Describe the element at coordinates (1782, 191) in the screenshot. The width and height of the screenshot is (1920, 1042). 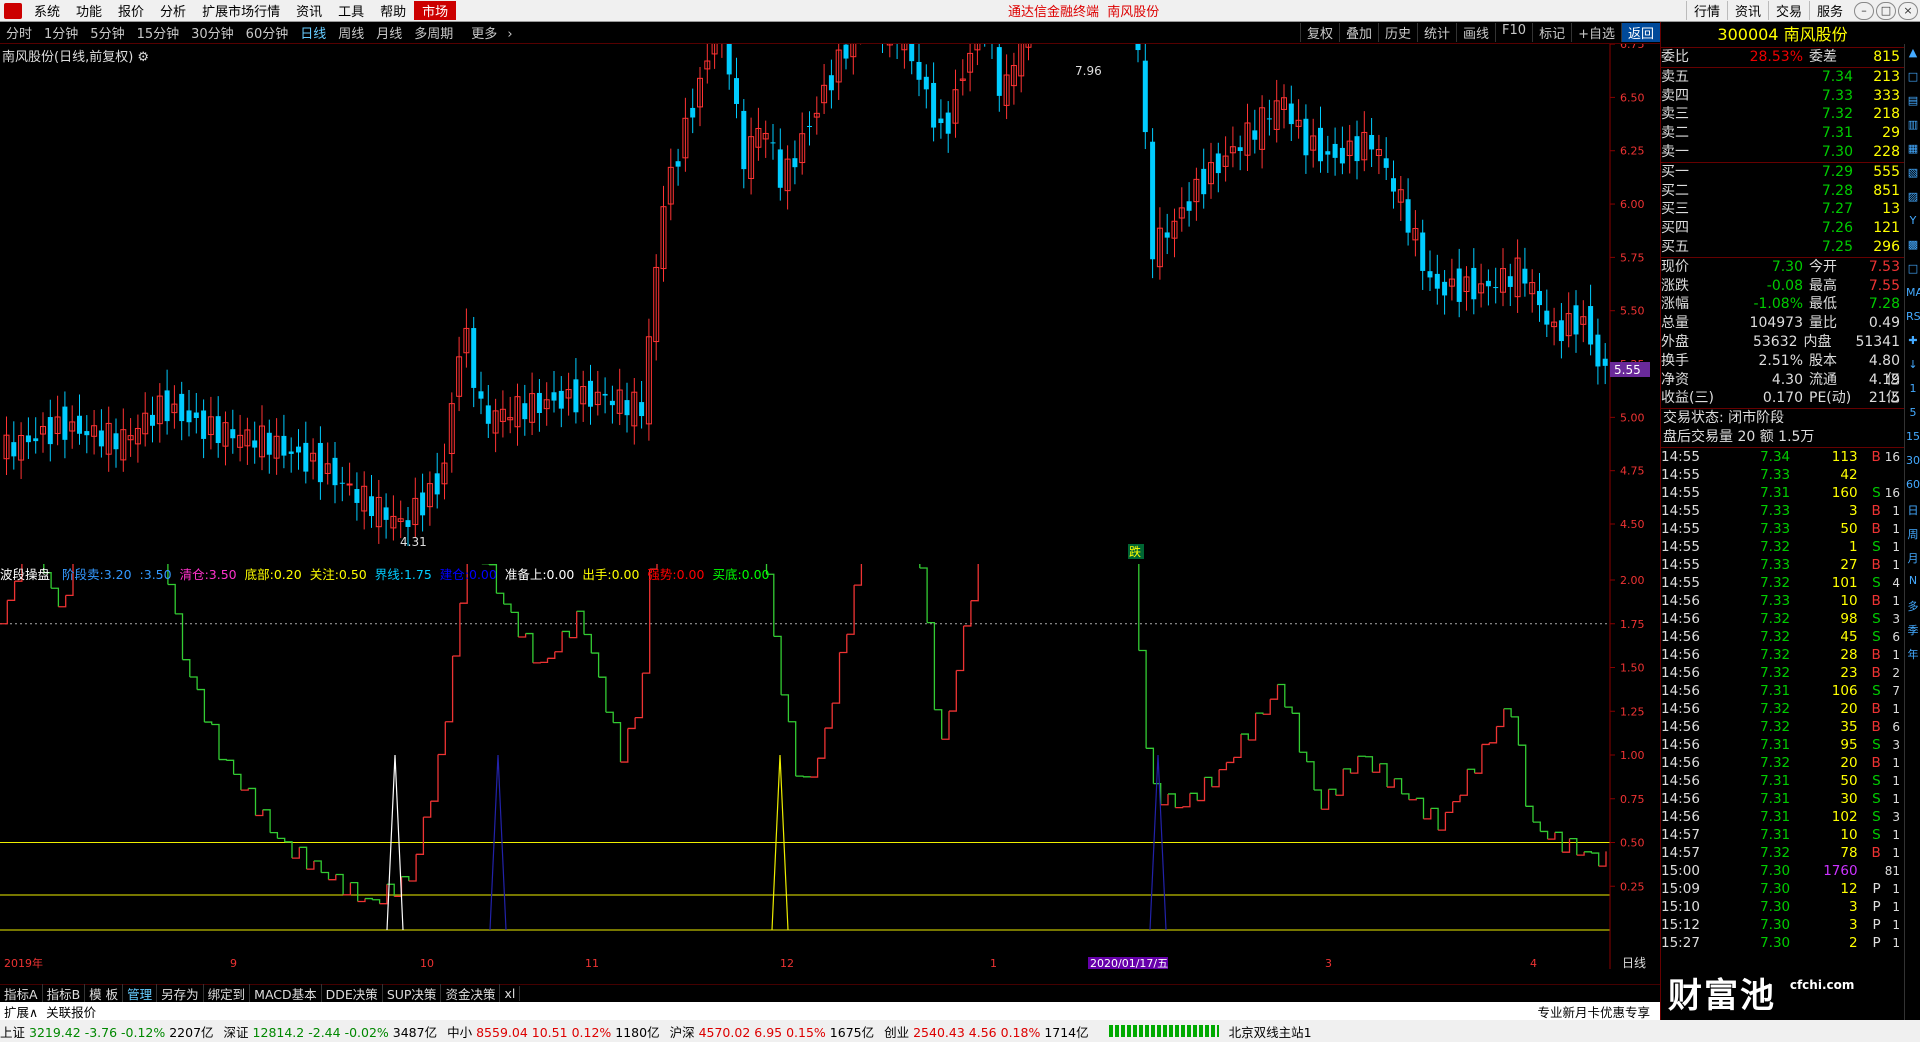
I see `bid-row: 买二 7.28 851` at that location.